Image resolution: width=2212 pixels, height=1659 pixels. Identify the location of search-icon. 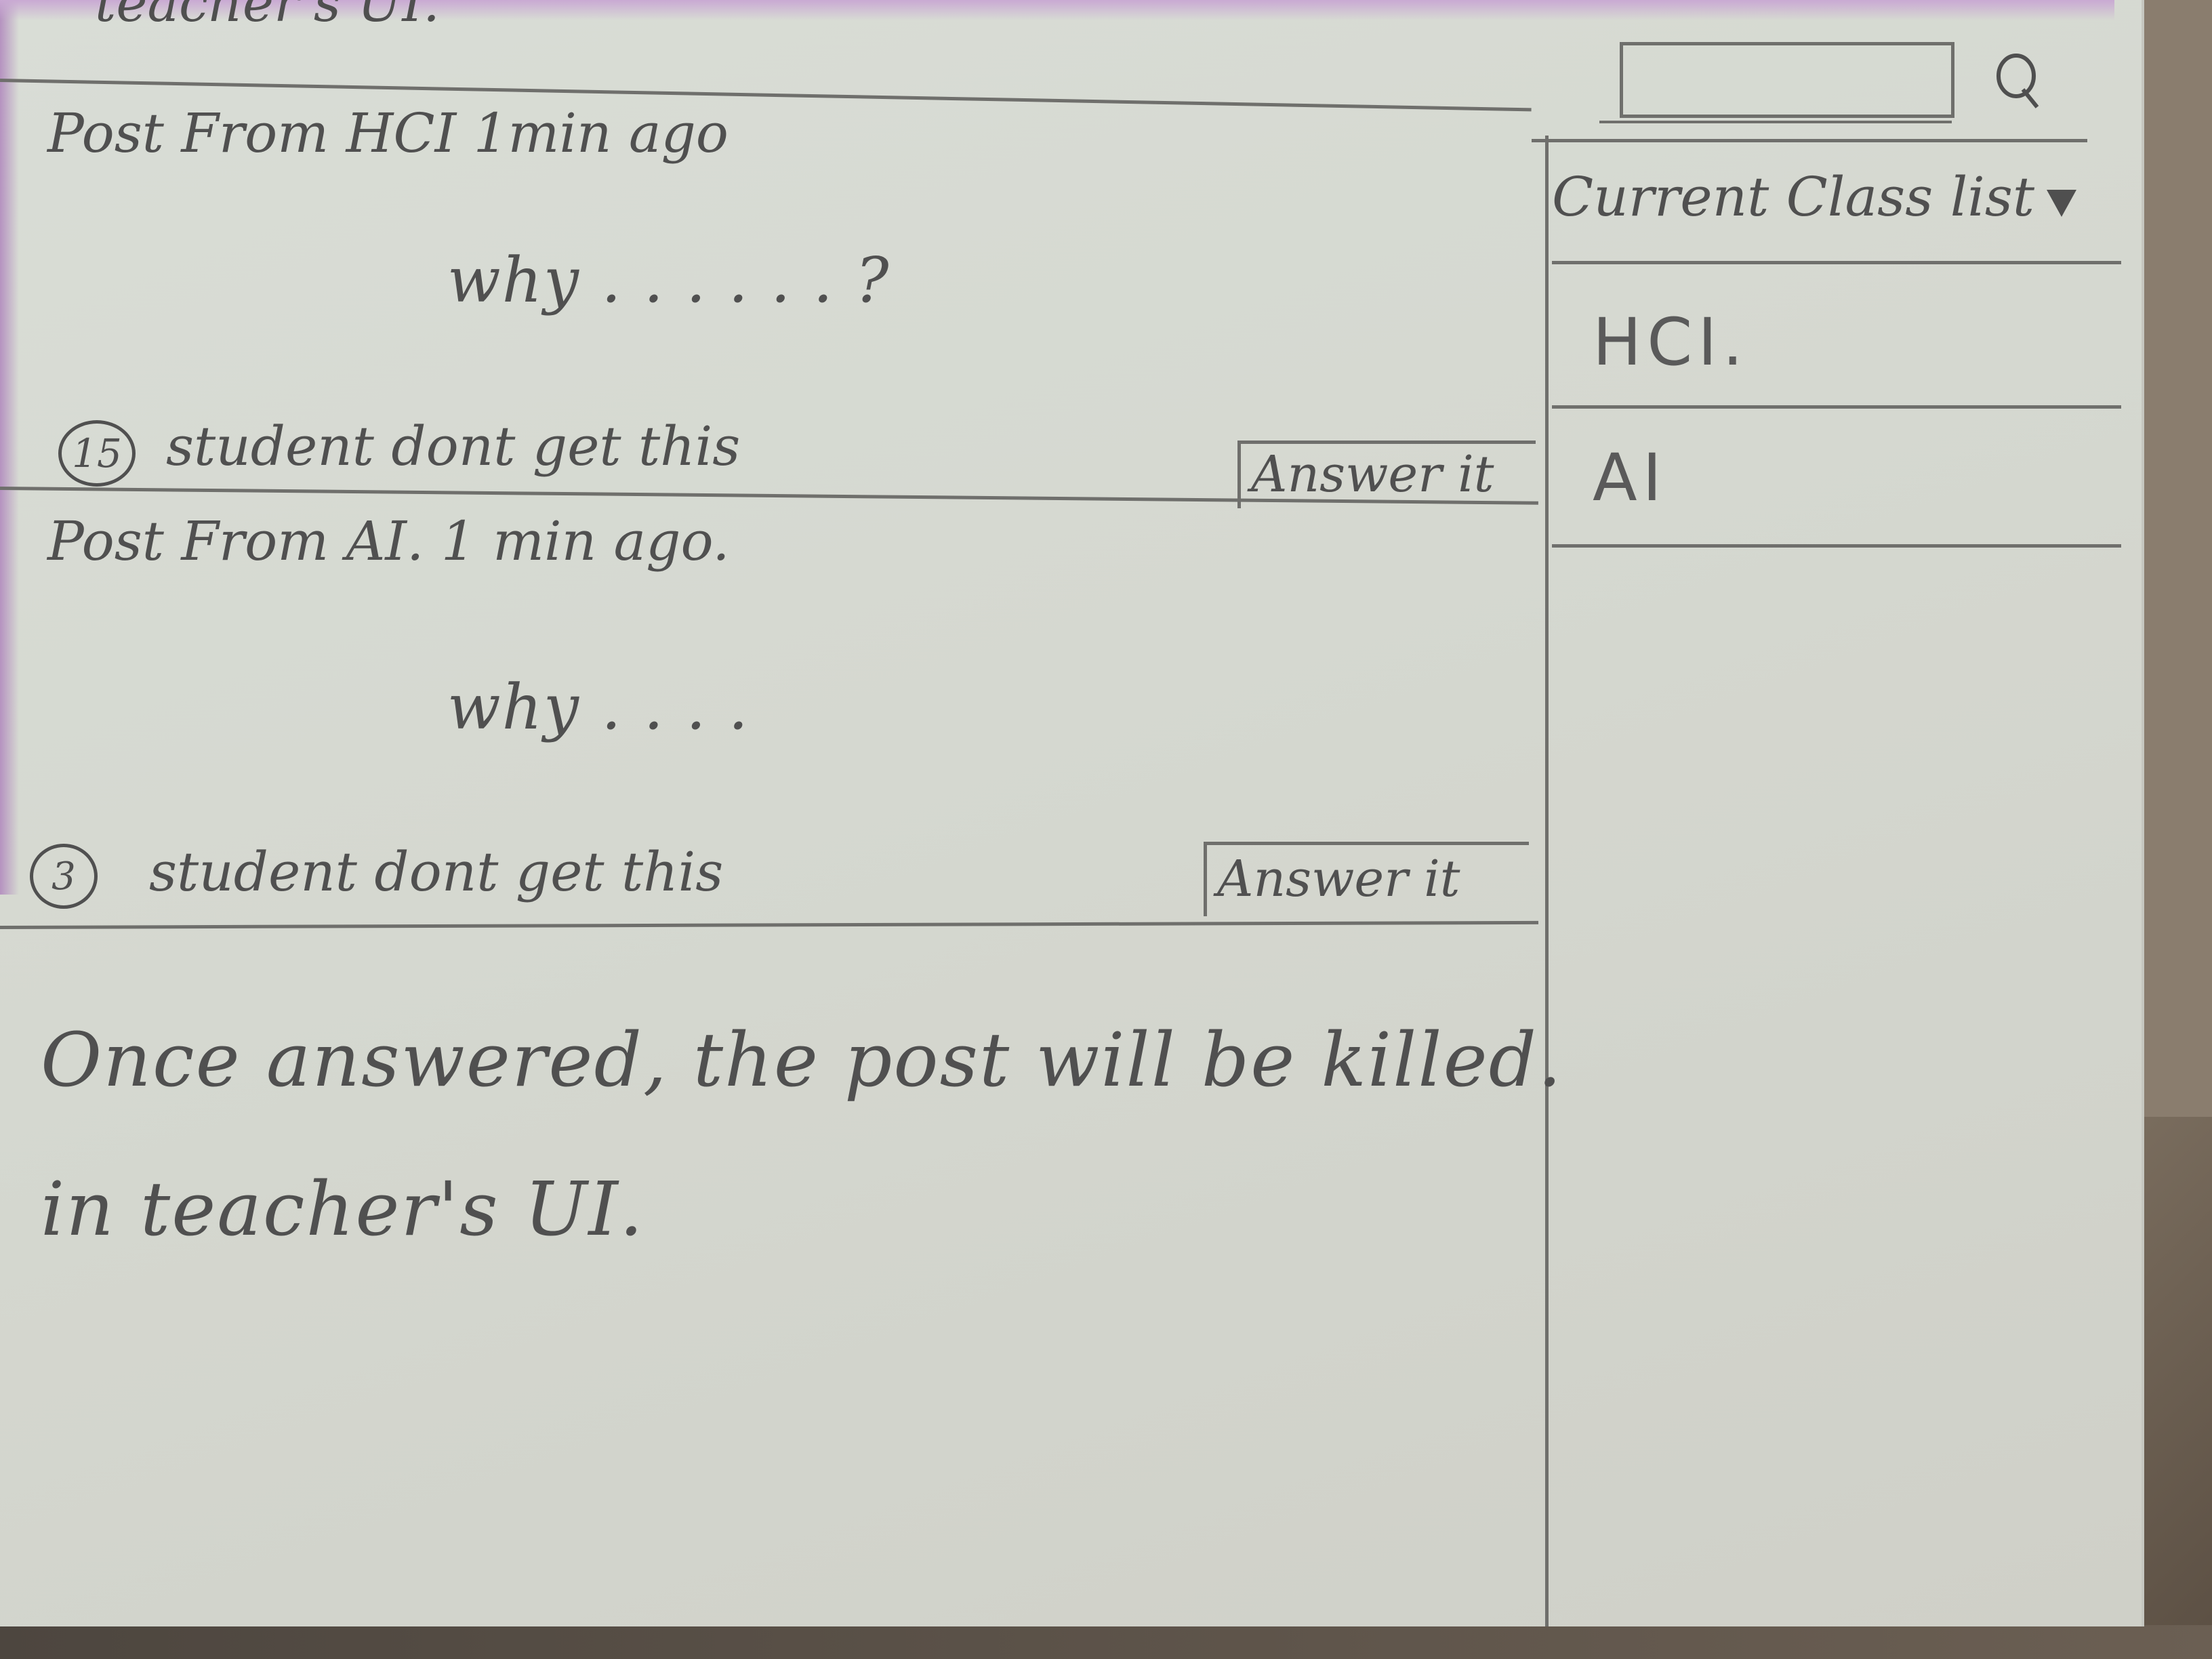
(2016, 80).